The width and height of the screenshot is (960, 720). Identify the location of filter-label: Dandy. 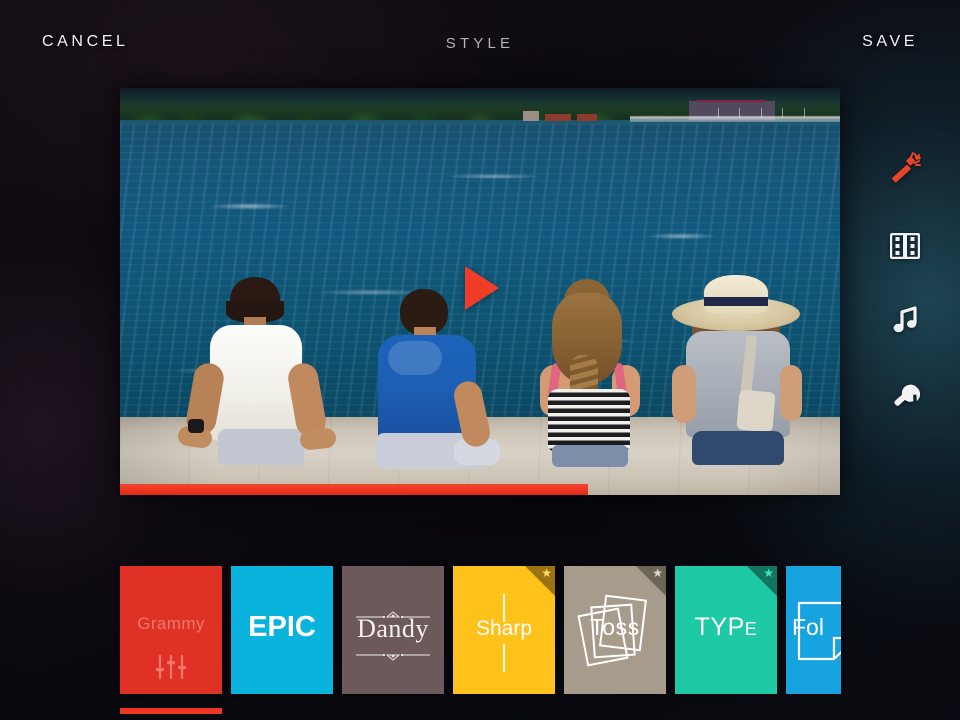
(393, 628).